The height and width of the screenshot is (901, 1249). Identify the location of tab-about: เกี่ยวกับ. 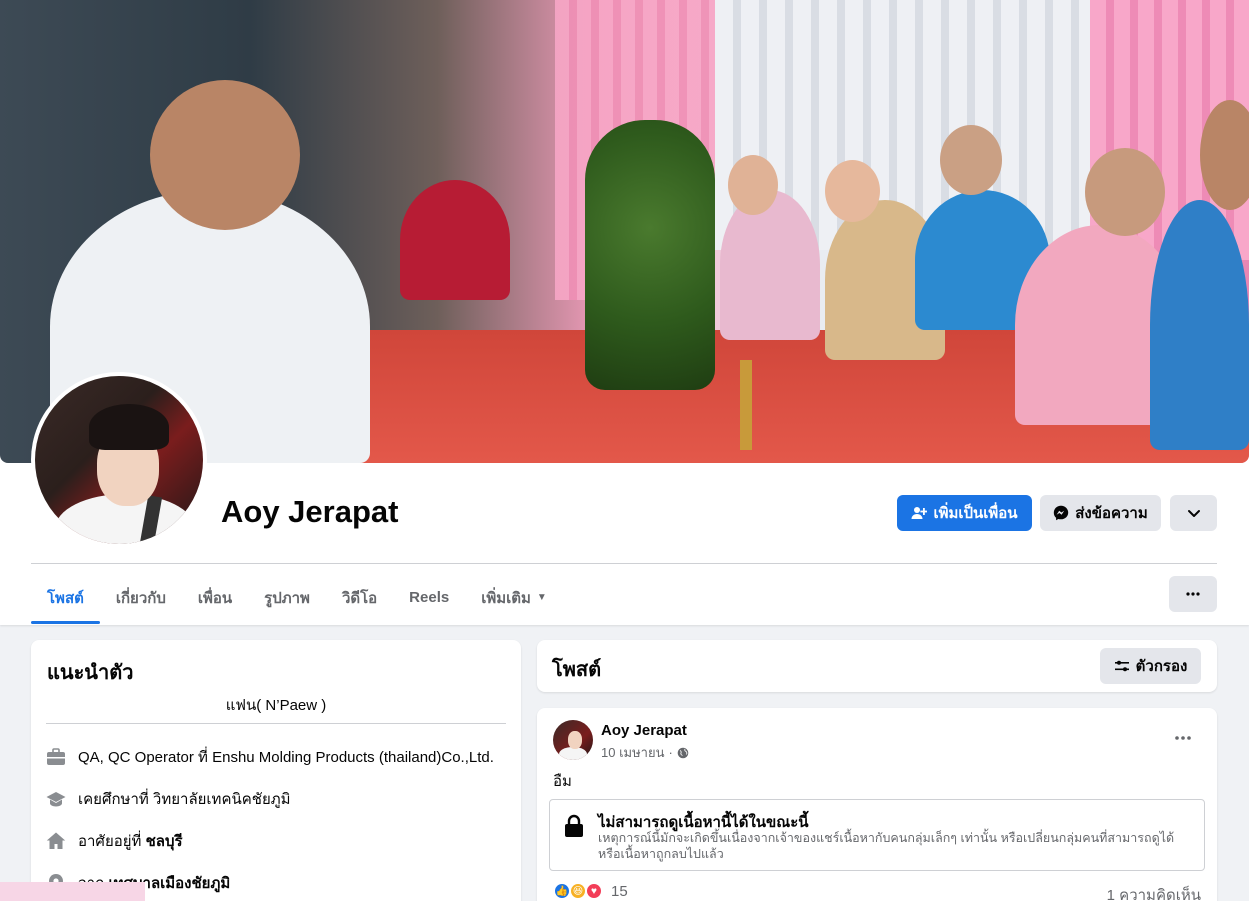
(141, 597).